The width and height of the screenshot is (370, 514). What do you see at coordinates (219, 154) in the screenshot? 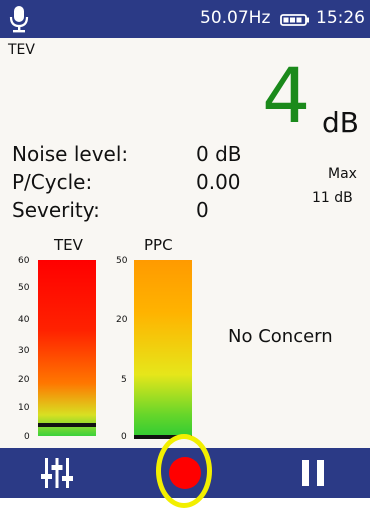
I see `noise-level-value: 0 dB` at bounding box center [219, 154].